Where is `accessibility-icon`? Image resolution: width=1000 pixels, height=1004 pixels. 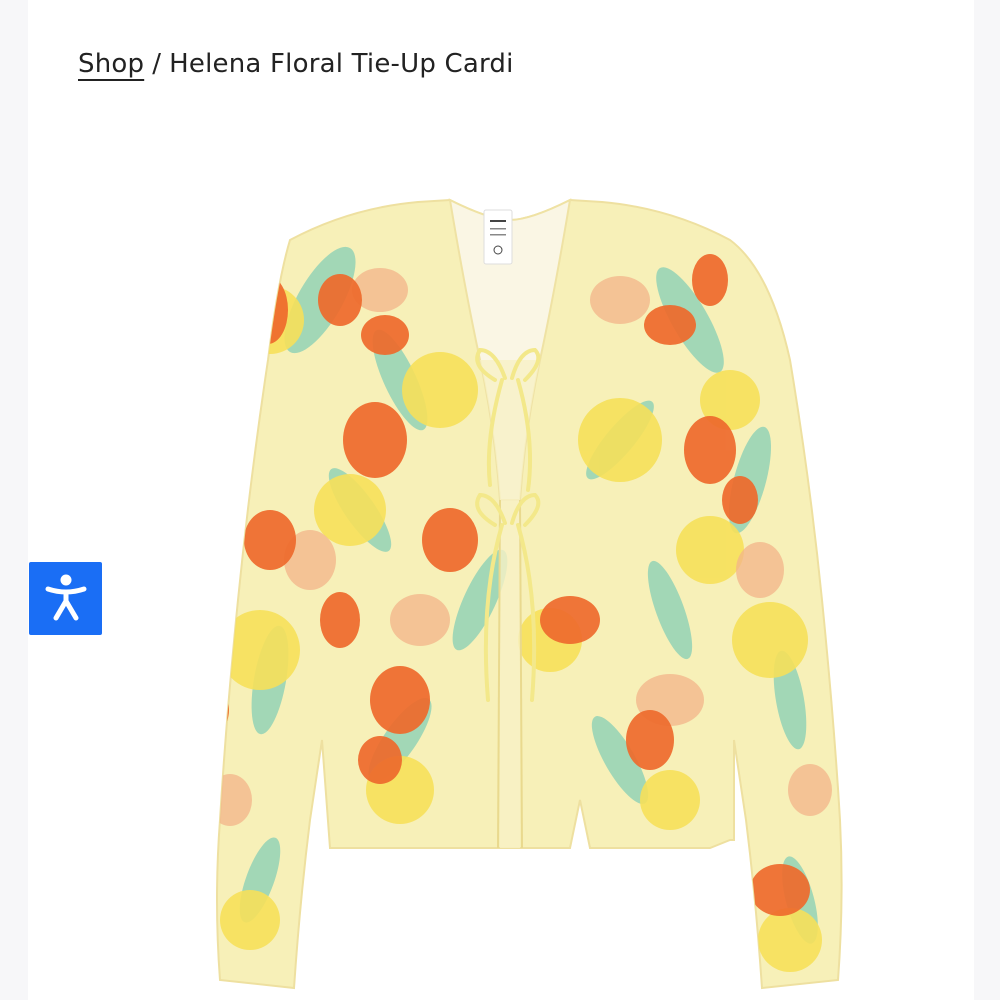 accessibility-icon is located at coordinates (66, 599).